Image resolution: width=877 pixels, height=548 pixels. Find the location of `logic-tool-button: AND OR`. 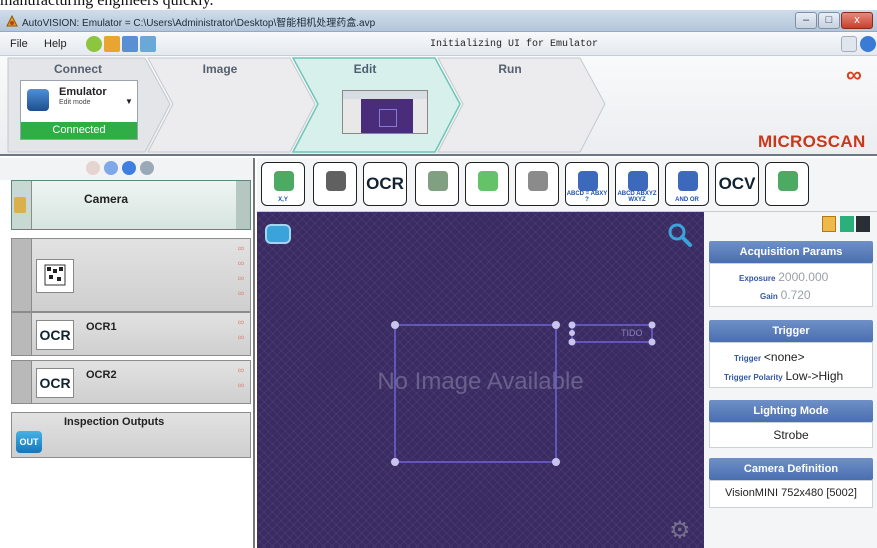

logic-tool-button: AND OR is located at coordinates (687, 184).